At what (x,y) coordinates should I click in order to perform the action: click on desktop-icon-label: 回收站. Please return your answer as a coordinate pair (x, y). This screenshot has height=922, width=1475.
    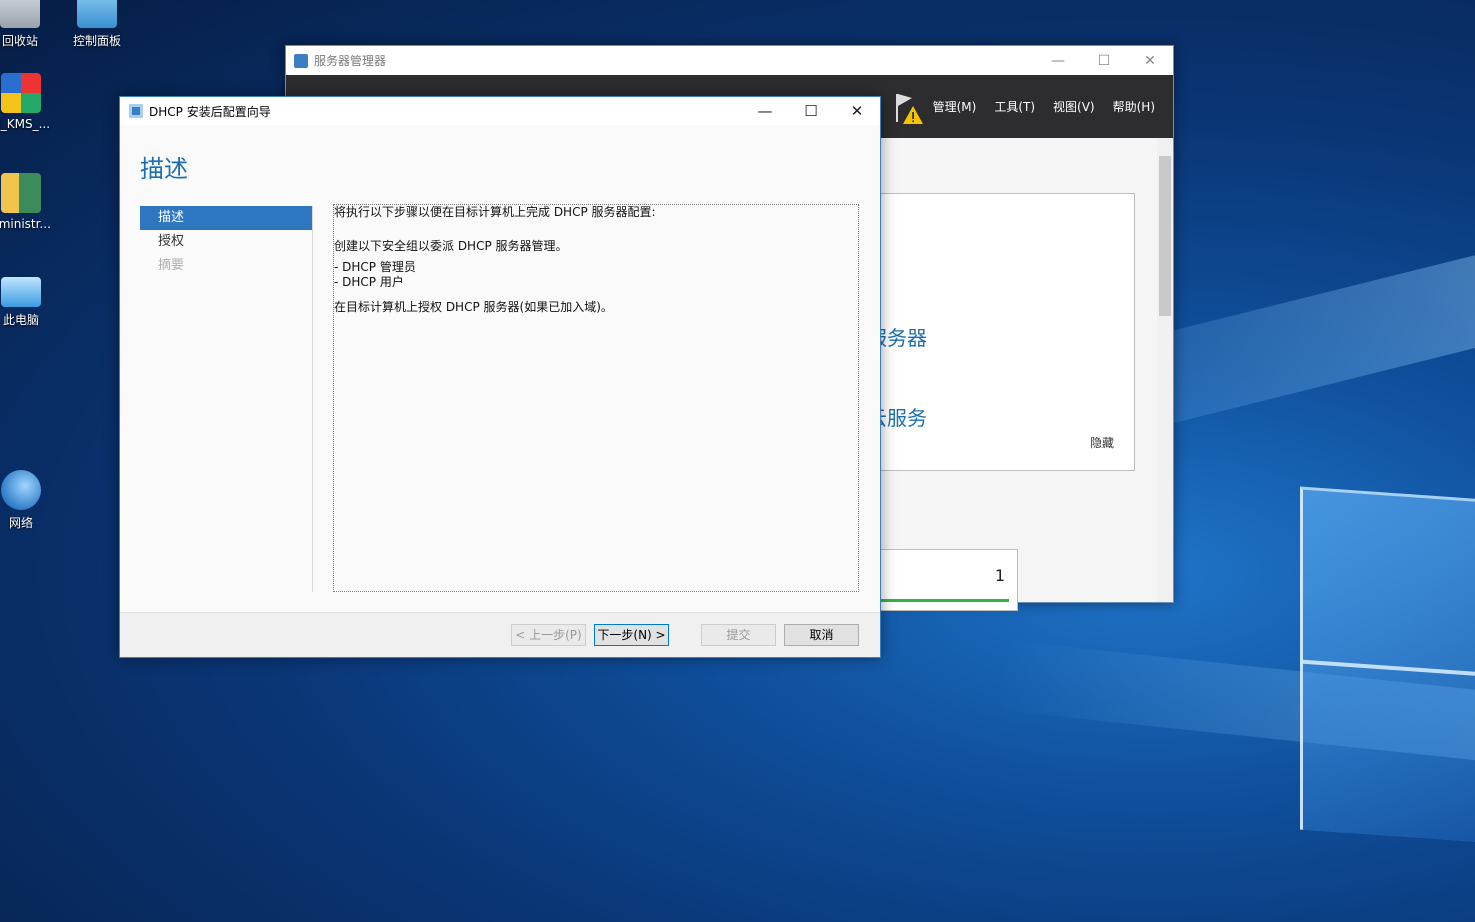
    Looking at the image, I should click on (19, 41).